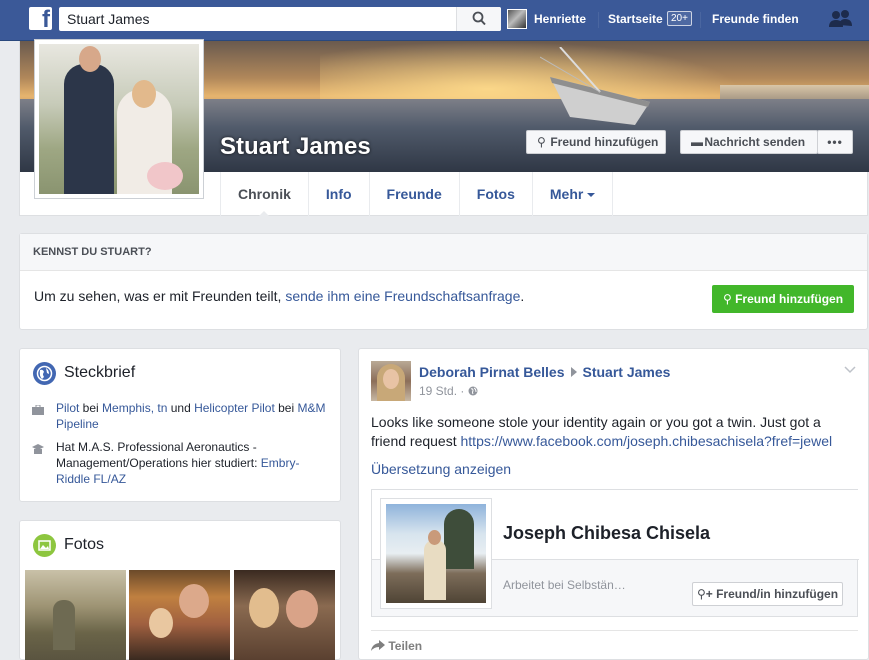  Describe the element at coordinates (181, 408) in the screenshot. I see `intro-text: und` at that location.